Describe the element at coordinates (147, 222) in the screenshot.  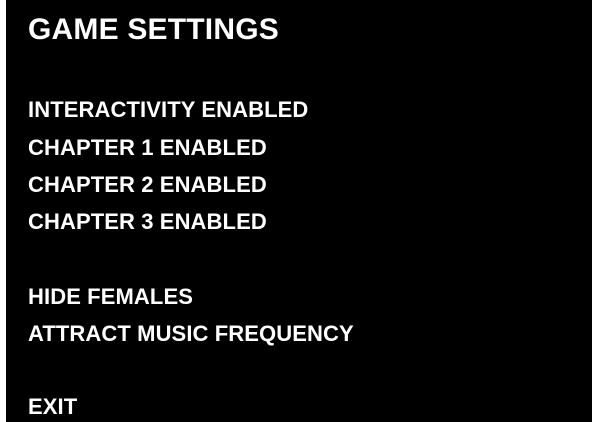
I see `menu-item-chapter-3-enabled: CHAPTER 3 ENABLED` at that location.